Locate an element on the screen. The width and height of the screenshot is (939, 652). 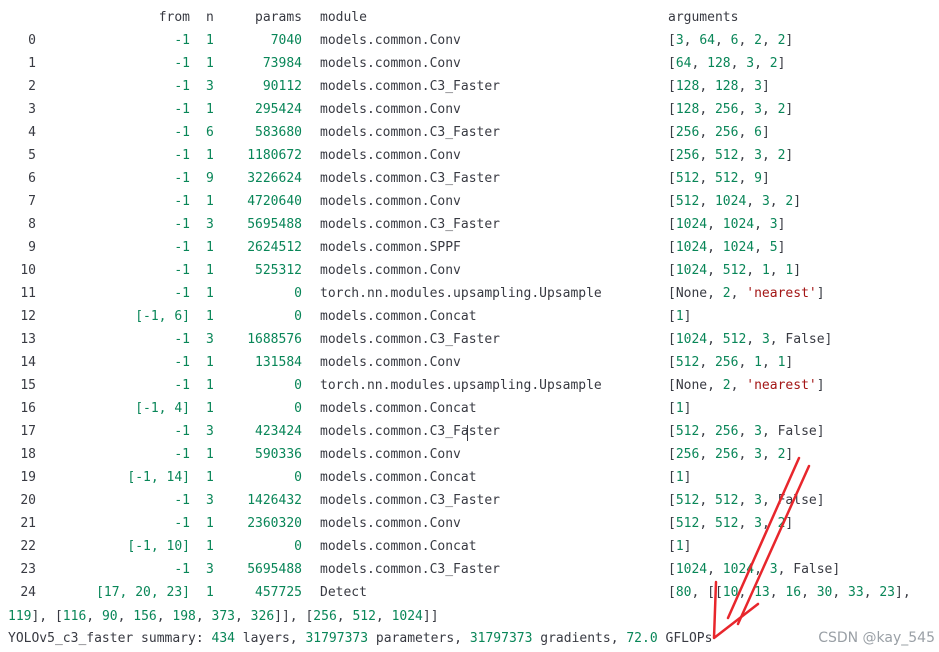
number-token: 5 is located at coordinates (773, 247).